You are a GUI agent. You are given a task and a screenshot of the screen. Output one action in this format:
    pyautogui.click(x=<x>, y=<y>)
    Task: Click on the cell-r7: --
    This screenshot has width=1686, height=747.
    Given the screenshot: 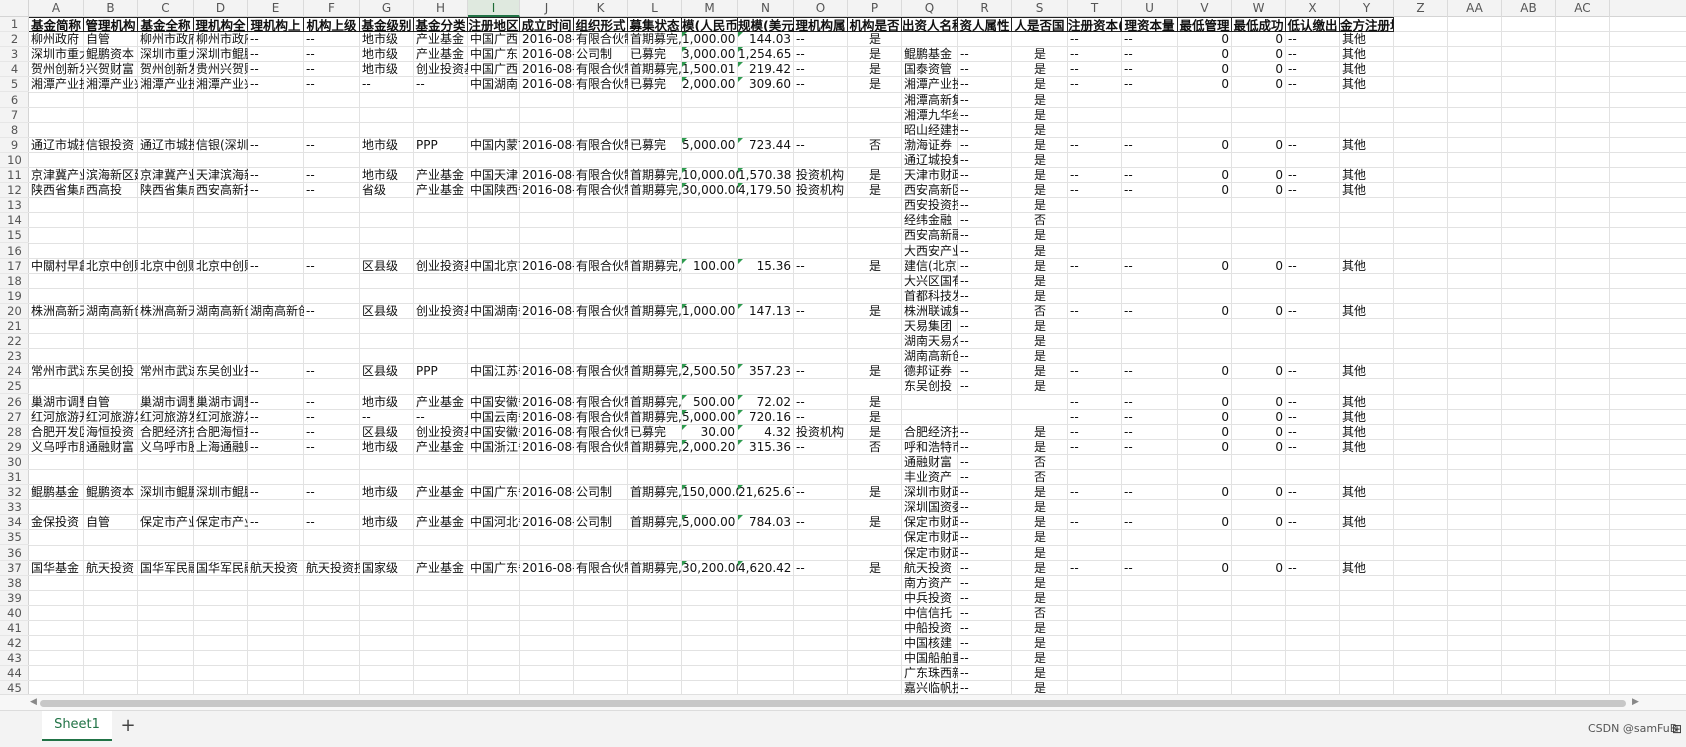 What is the action you would take?
    pyautogui.click(x=985, y=115)
    